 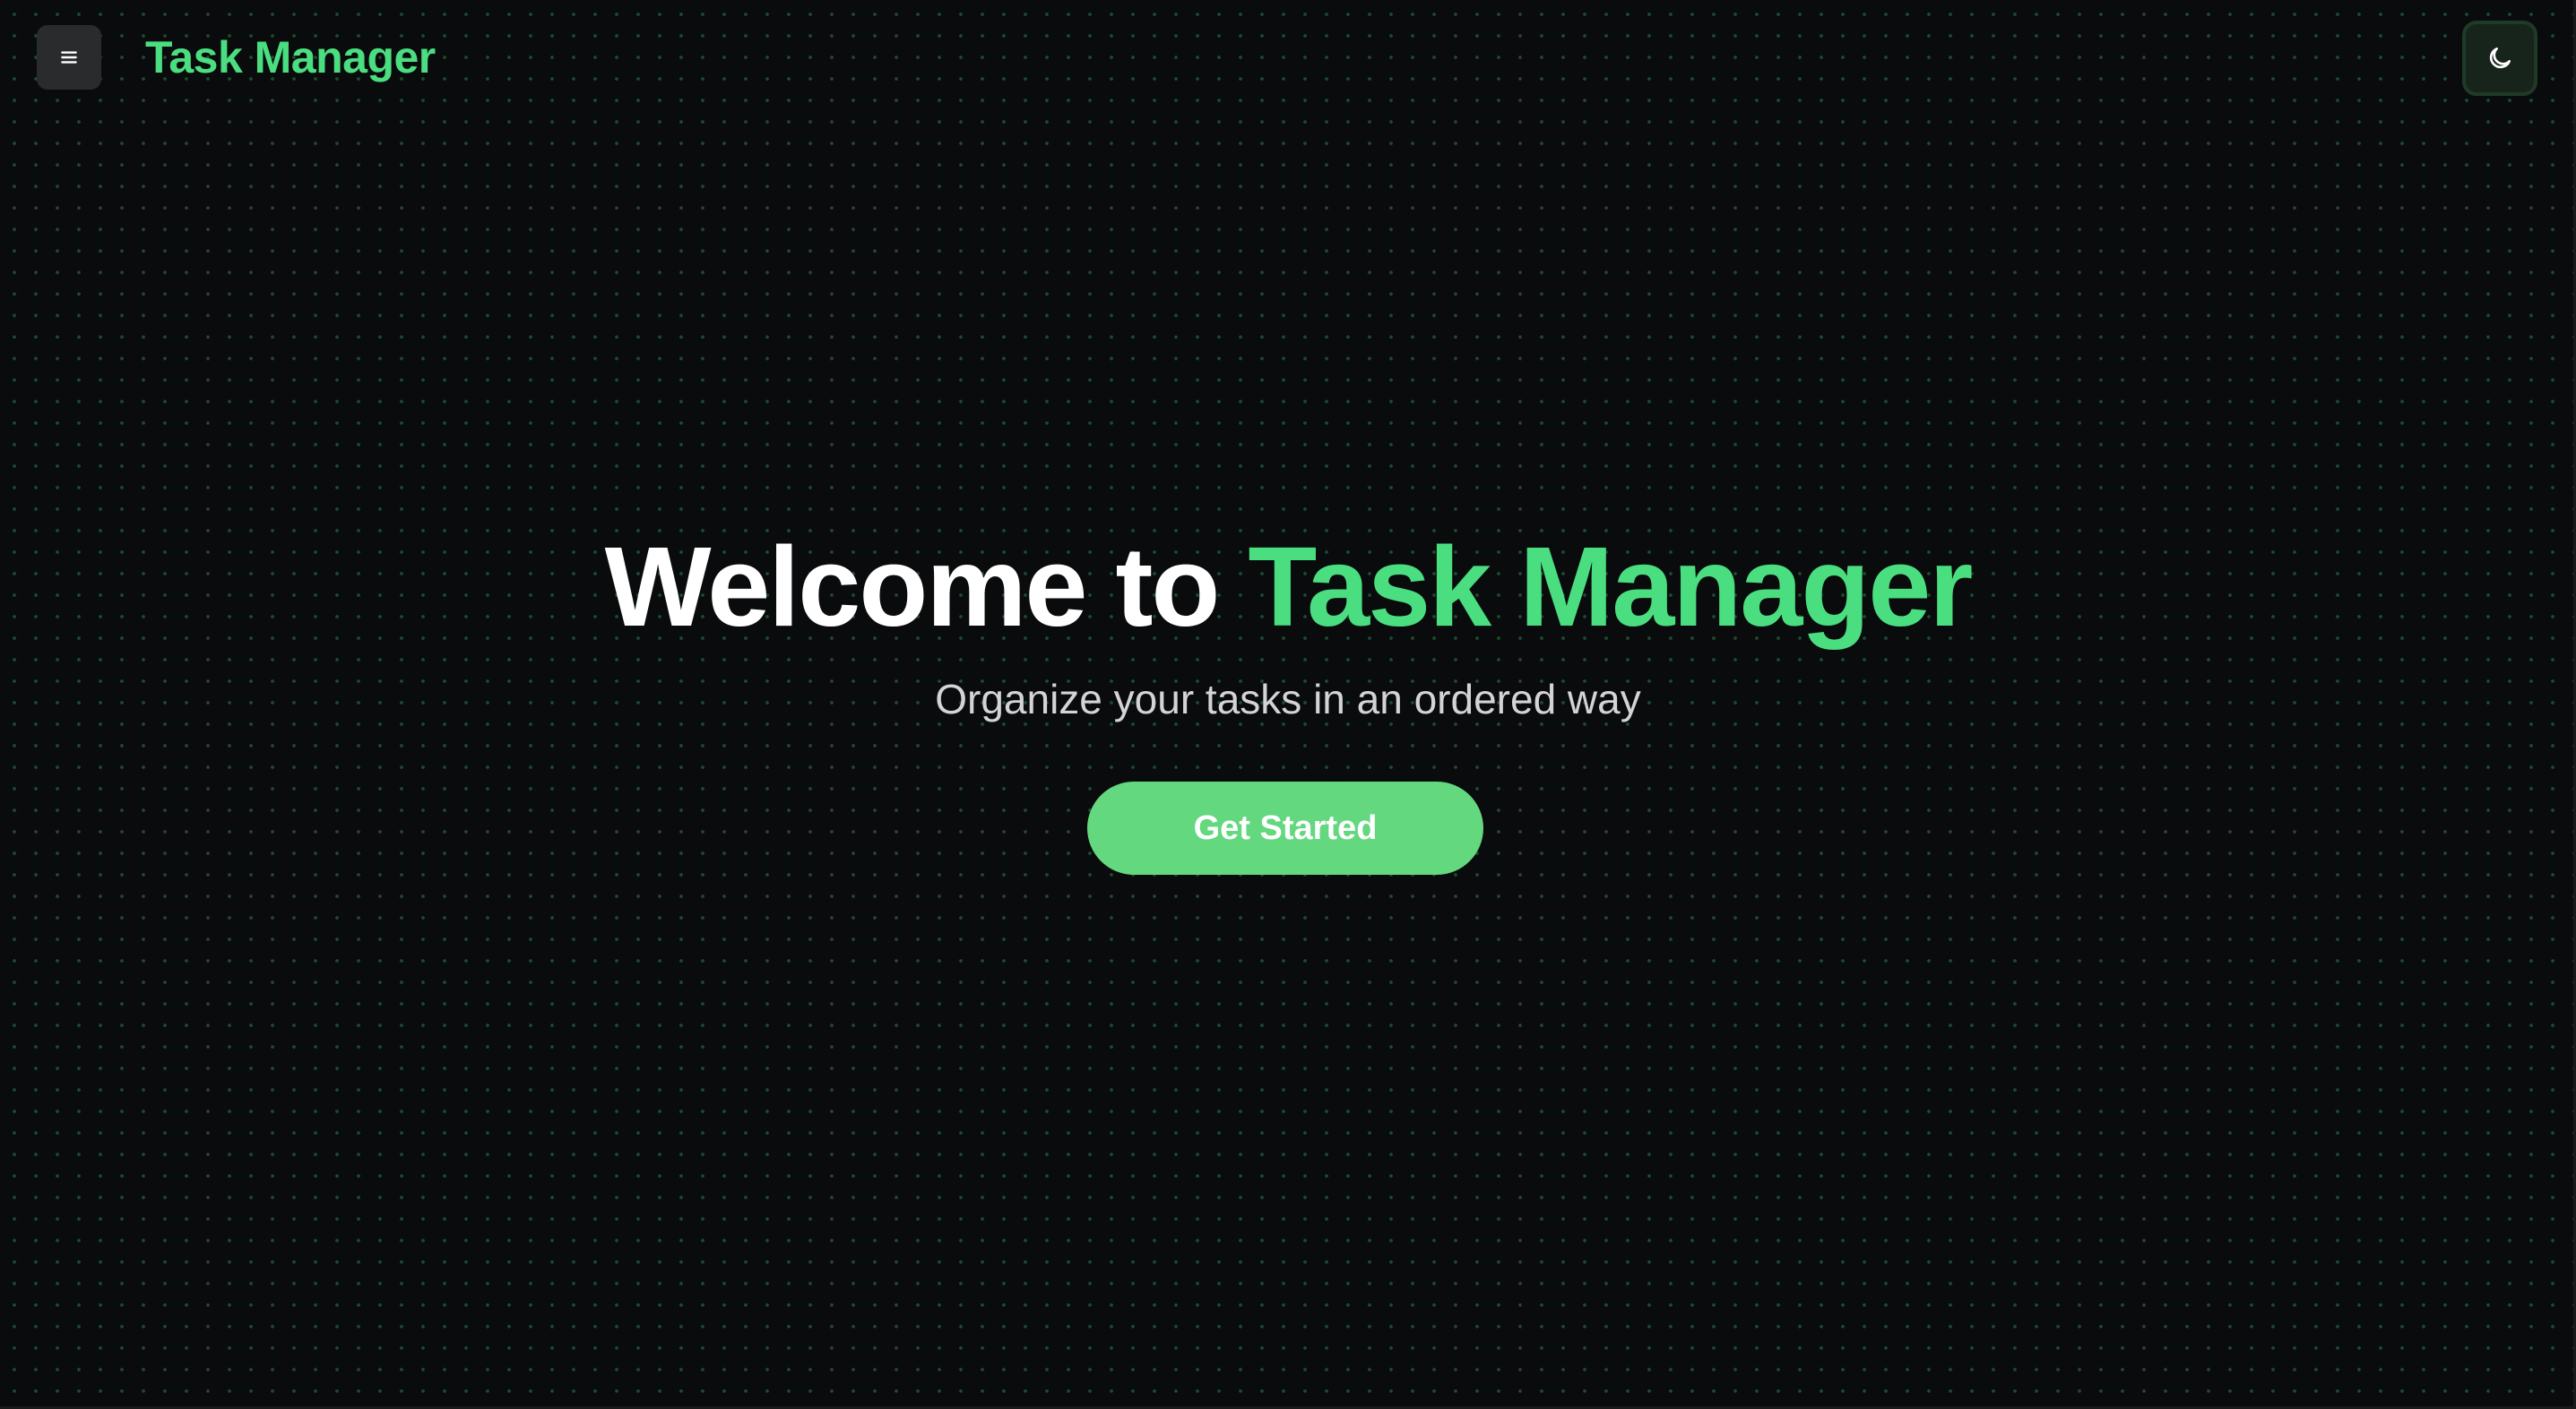 I want to click on hero-title-prefix: Welcome to, so click(x=926, y=586).